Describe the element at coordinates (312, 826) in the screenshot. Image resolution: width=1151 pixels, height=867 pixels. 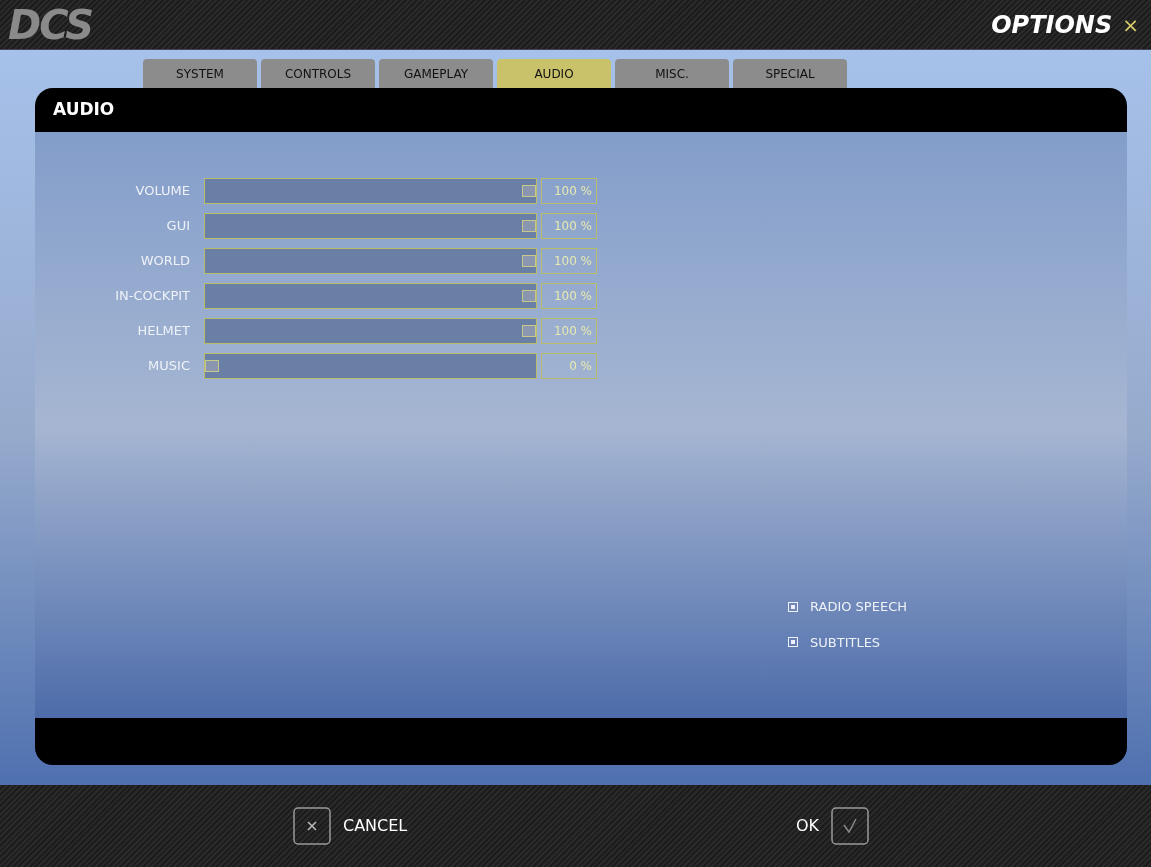
I see `close-icon` at that location.